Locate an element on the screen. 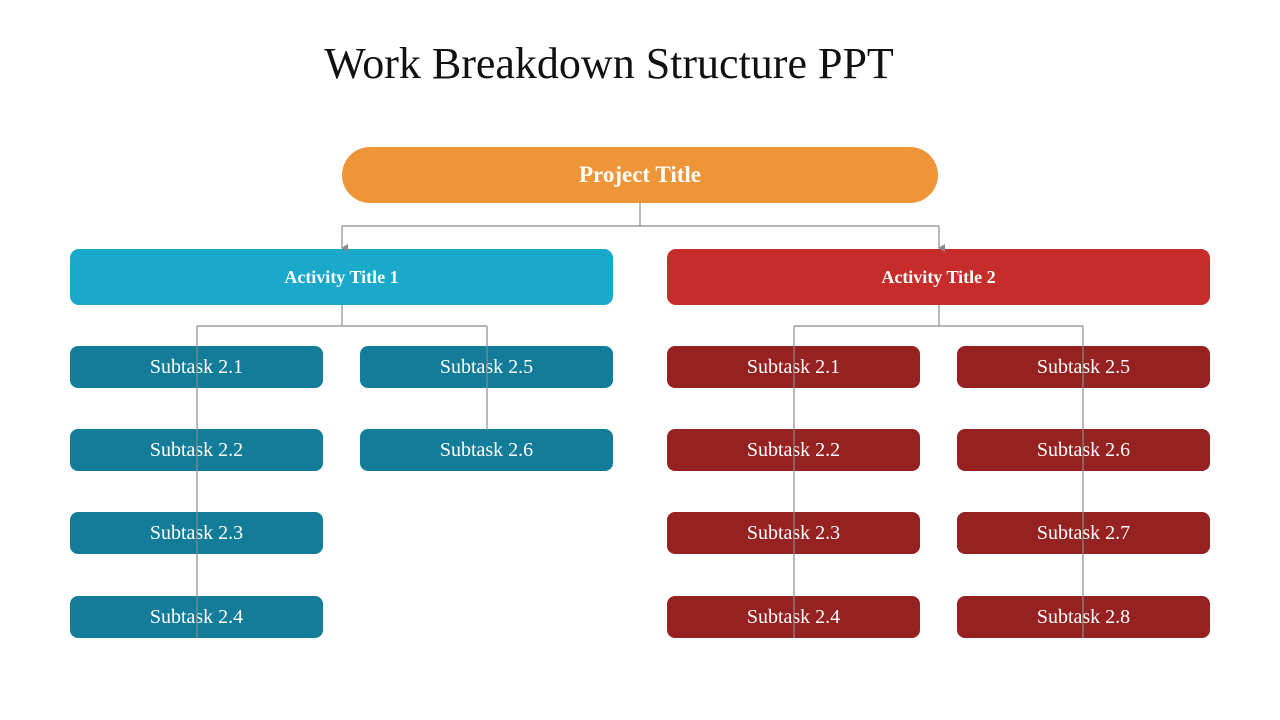 The image size is (1280, 720). activity-title-1-box: Activity Title 1 is located at coordinates (341, 277).